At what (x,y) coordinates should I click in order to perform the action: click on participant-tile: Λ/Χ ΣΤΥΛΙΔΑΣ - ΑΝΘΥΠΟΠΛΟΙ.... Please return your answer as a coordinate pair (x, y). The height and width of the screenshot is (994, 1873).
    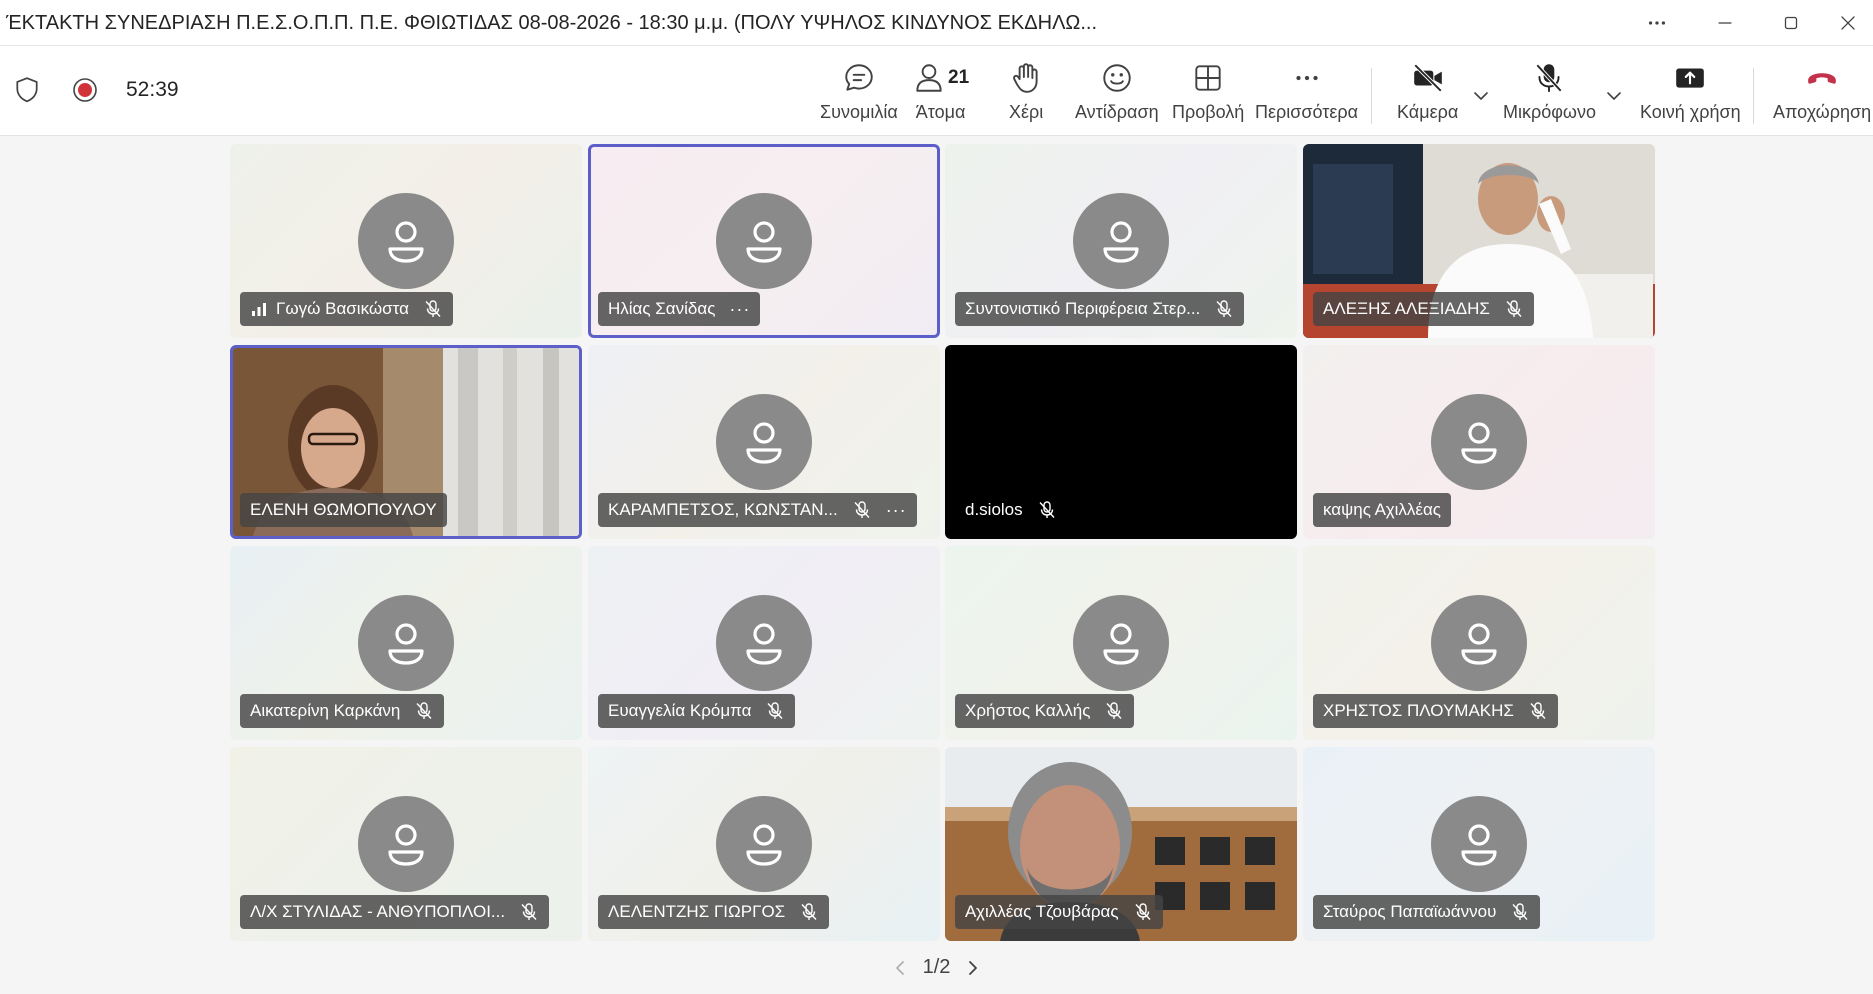
    Looking at the image, I should click on (406, 844).